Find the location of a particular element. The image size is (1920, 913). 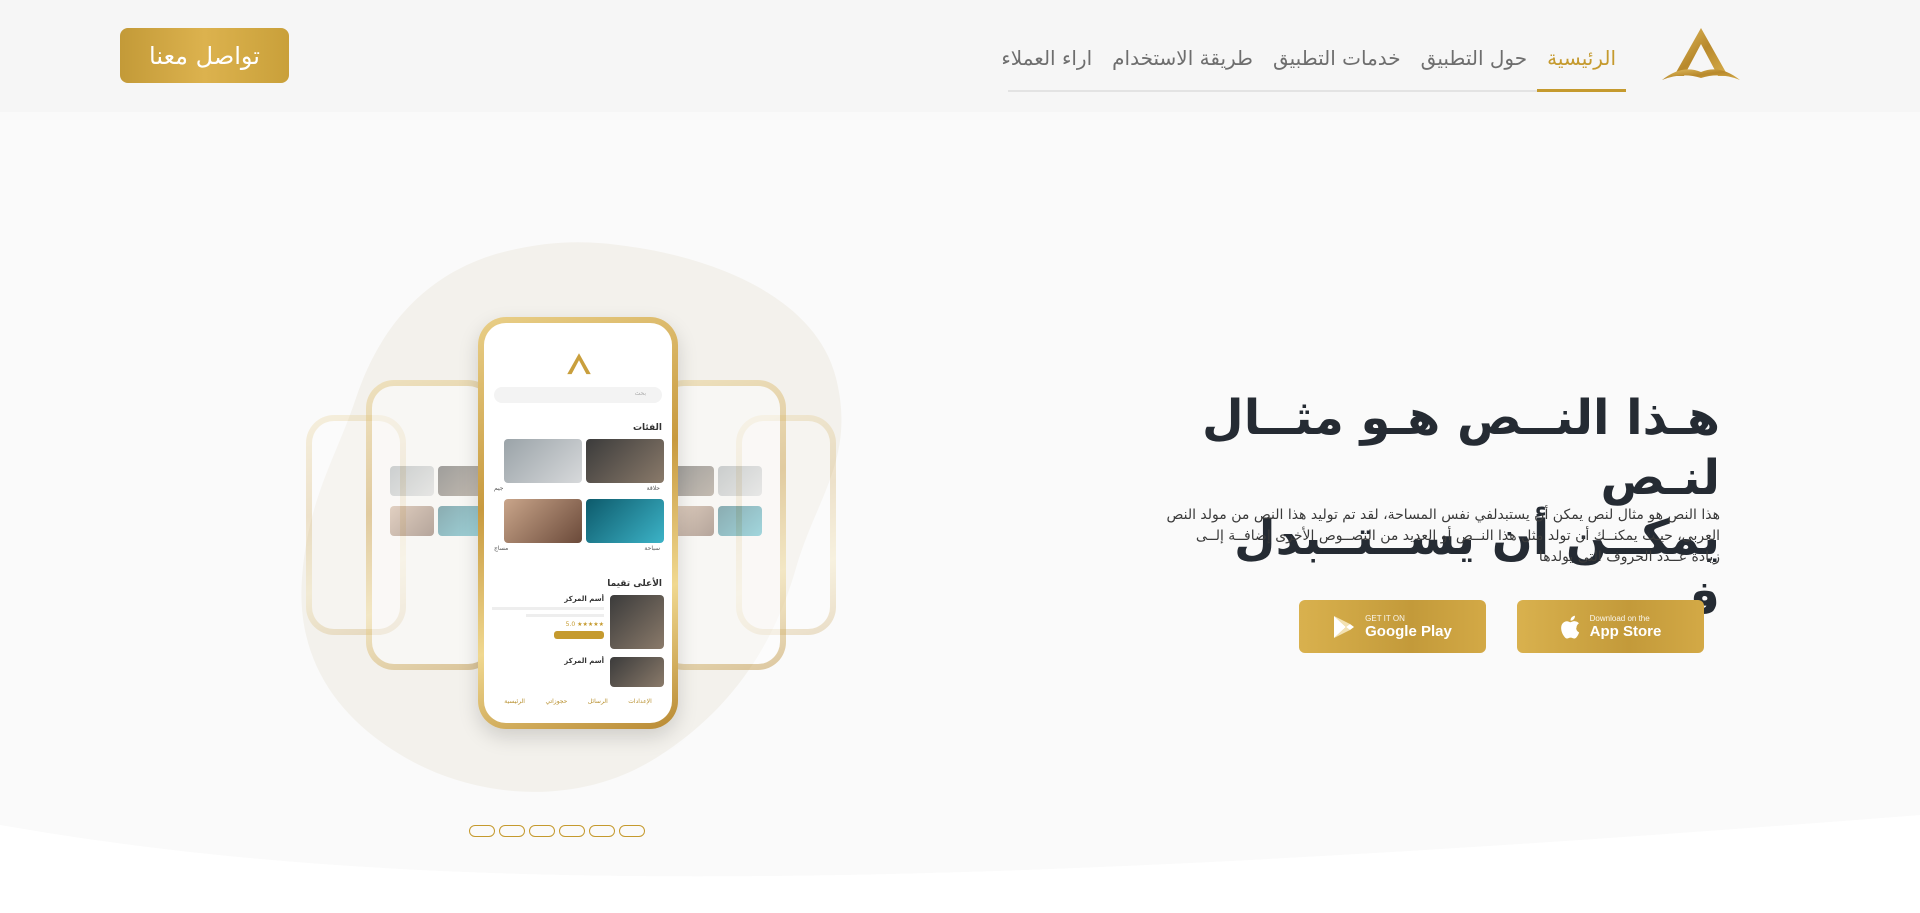

apple-icon is located at coordinates (1569, 626).